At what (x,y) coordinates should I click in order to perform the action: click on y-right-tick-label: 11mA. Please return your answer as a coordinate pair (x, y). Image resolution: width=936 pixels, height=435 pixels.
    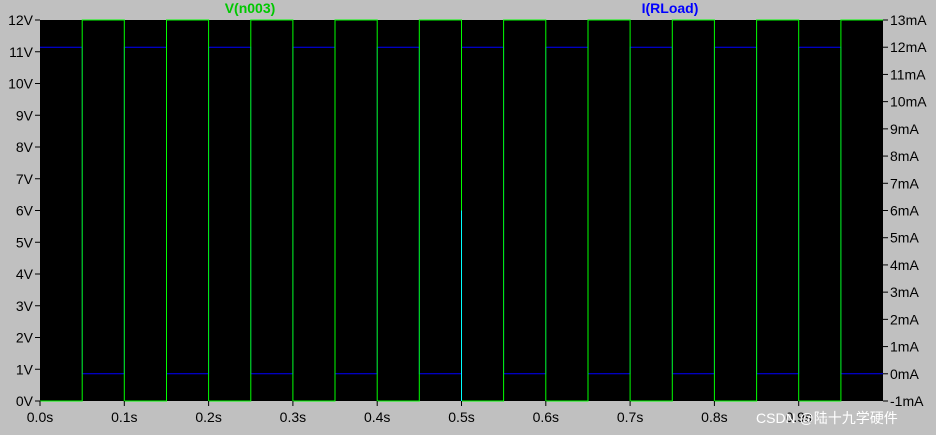
    Looking at the image, I should click on (908, 74).